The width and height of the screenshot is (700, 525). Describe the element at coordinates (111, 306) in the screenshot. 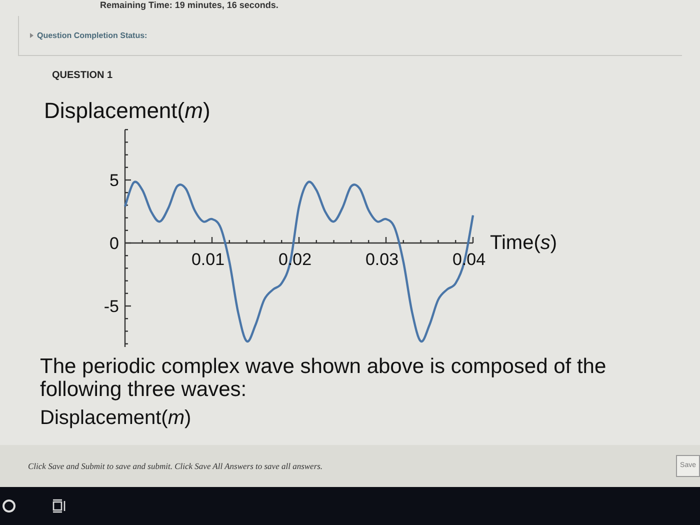

I see `y-tick-label: -5` at that location.